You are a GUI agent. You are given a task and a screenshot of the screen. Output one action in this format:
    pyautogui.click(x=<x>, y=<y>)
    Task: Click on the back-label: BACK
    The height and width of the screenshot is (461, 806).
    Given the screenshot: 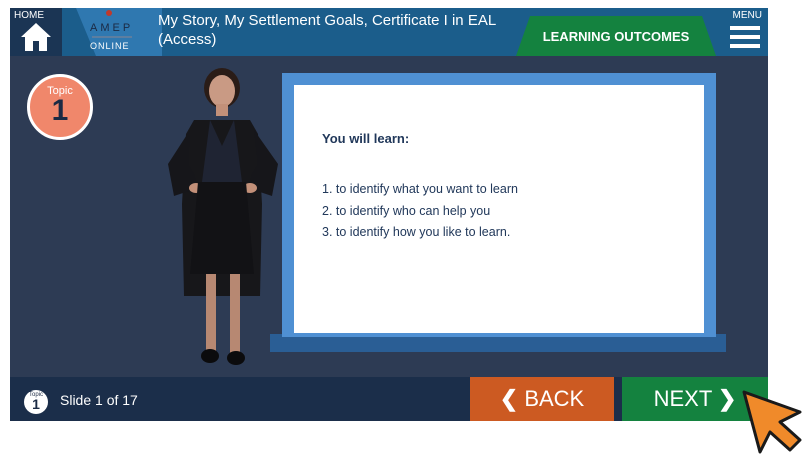 What is the action you would take?
    pyautogui.click(x=554, y=398)
    